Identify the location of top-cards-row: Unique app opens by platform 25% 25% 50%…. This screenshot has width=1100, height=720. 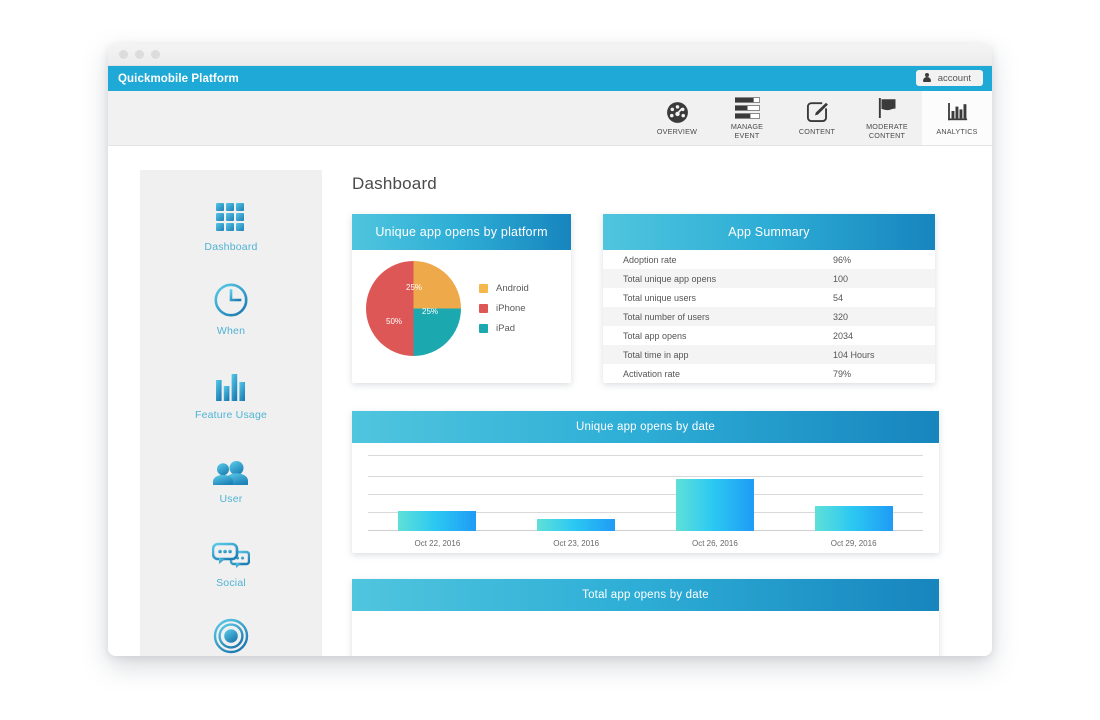
(672, 298).